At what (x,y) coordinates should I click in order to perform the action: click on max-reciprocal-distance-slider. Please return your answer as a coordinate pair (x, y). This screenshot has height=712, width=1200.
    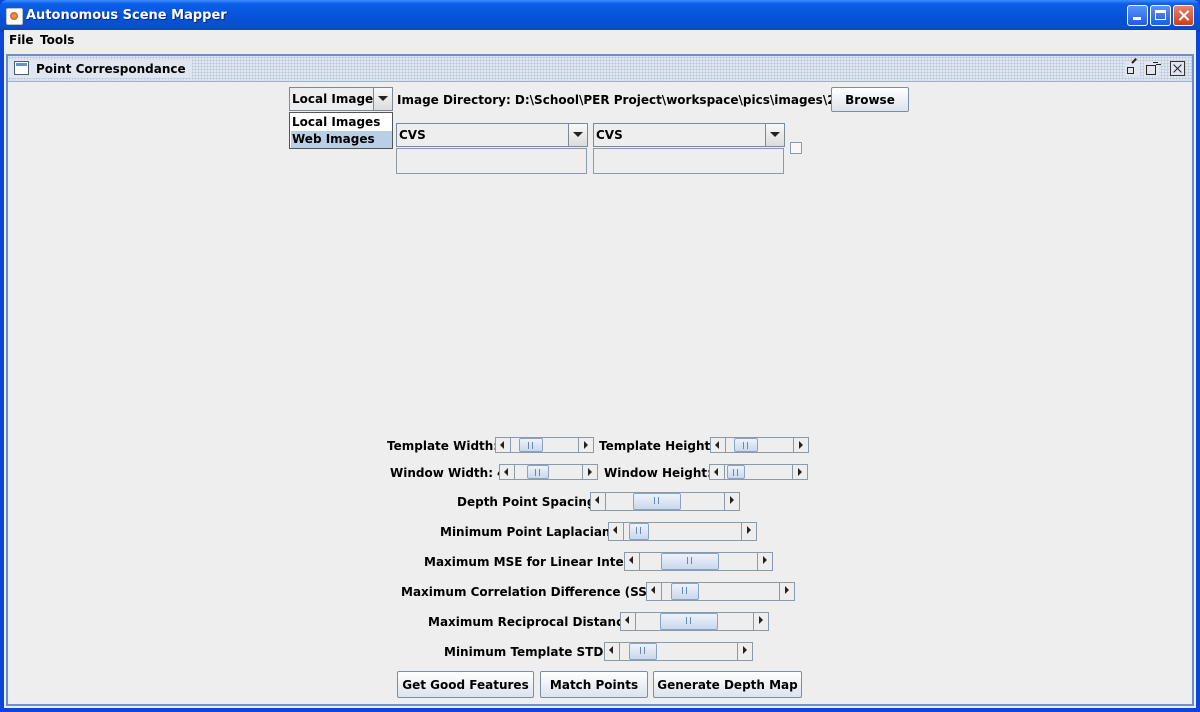
    Looking at the image, I should click on (694, 621).